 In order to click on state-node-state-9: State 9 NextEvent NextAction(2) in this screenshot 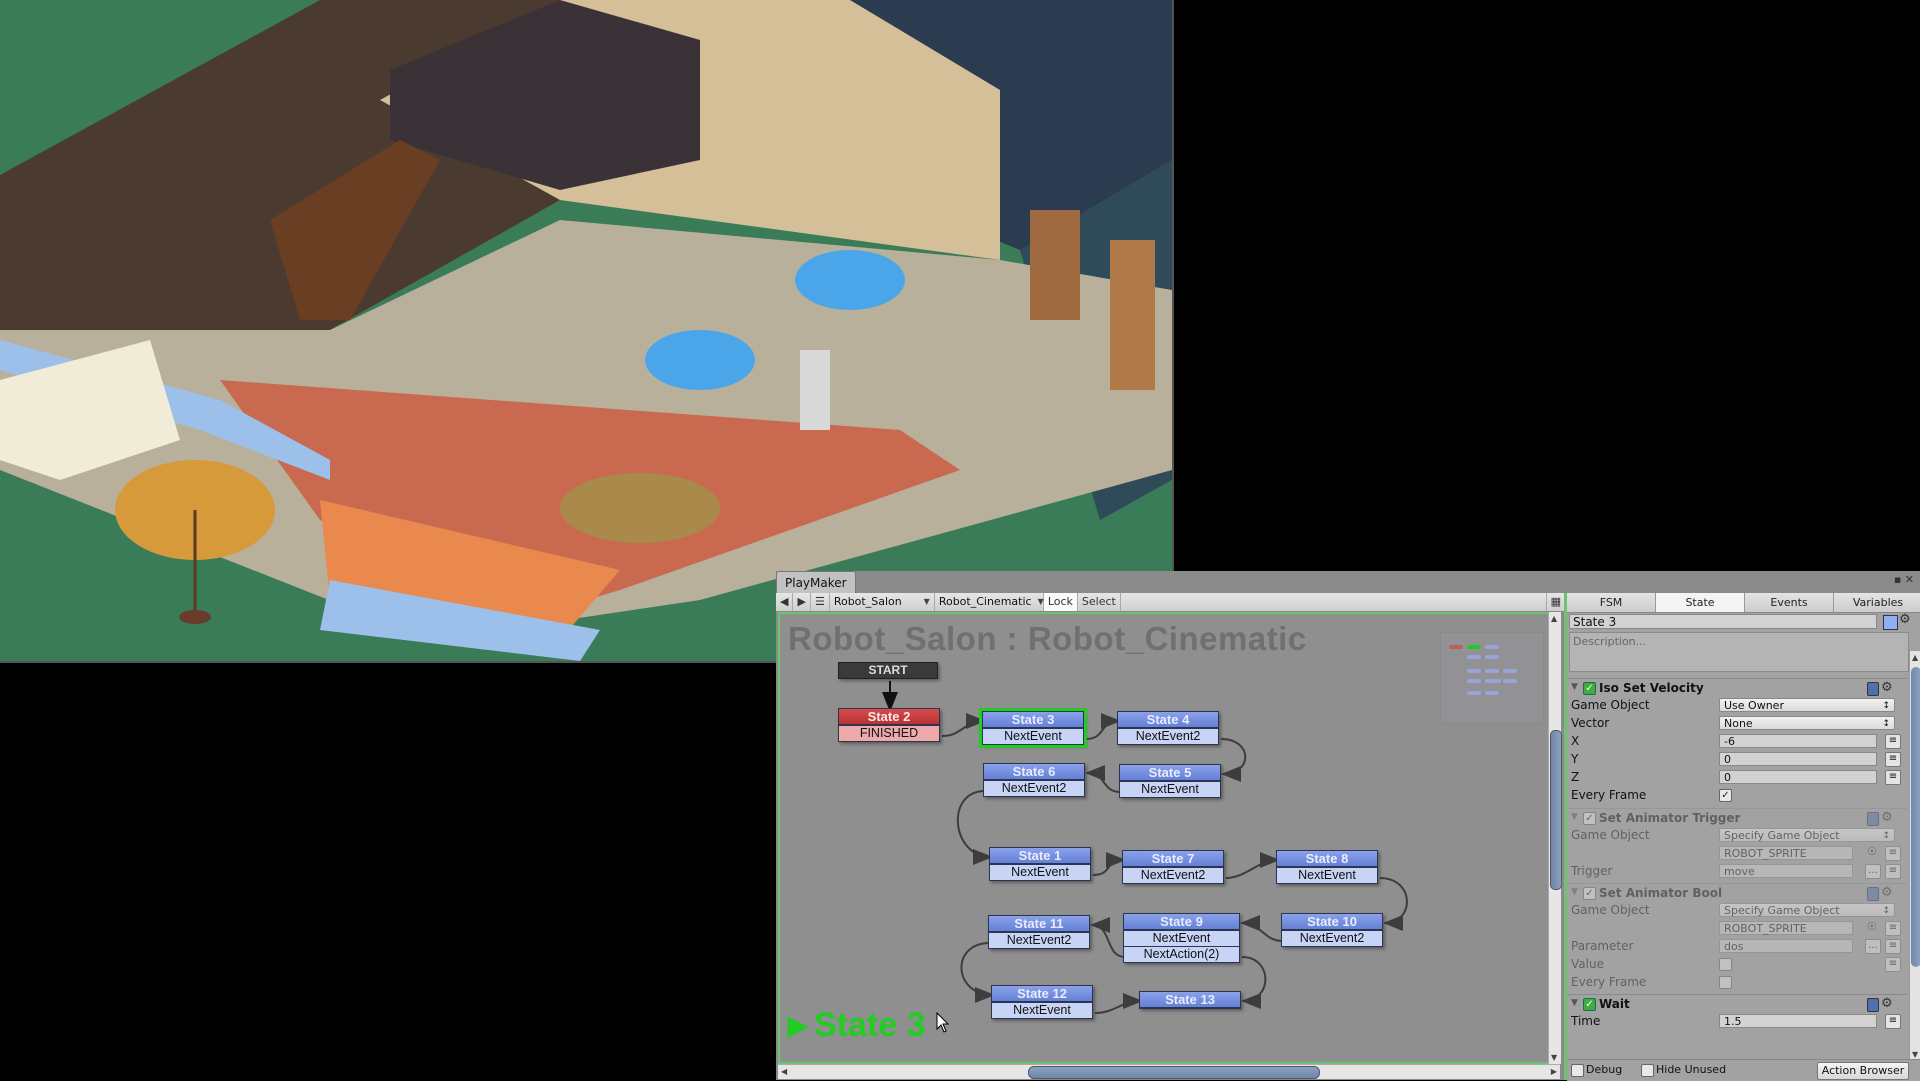, I will do `click(1181, 938)`.